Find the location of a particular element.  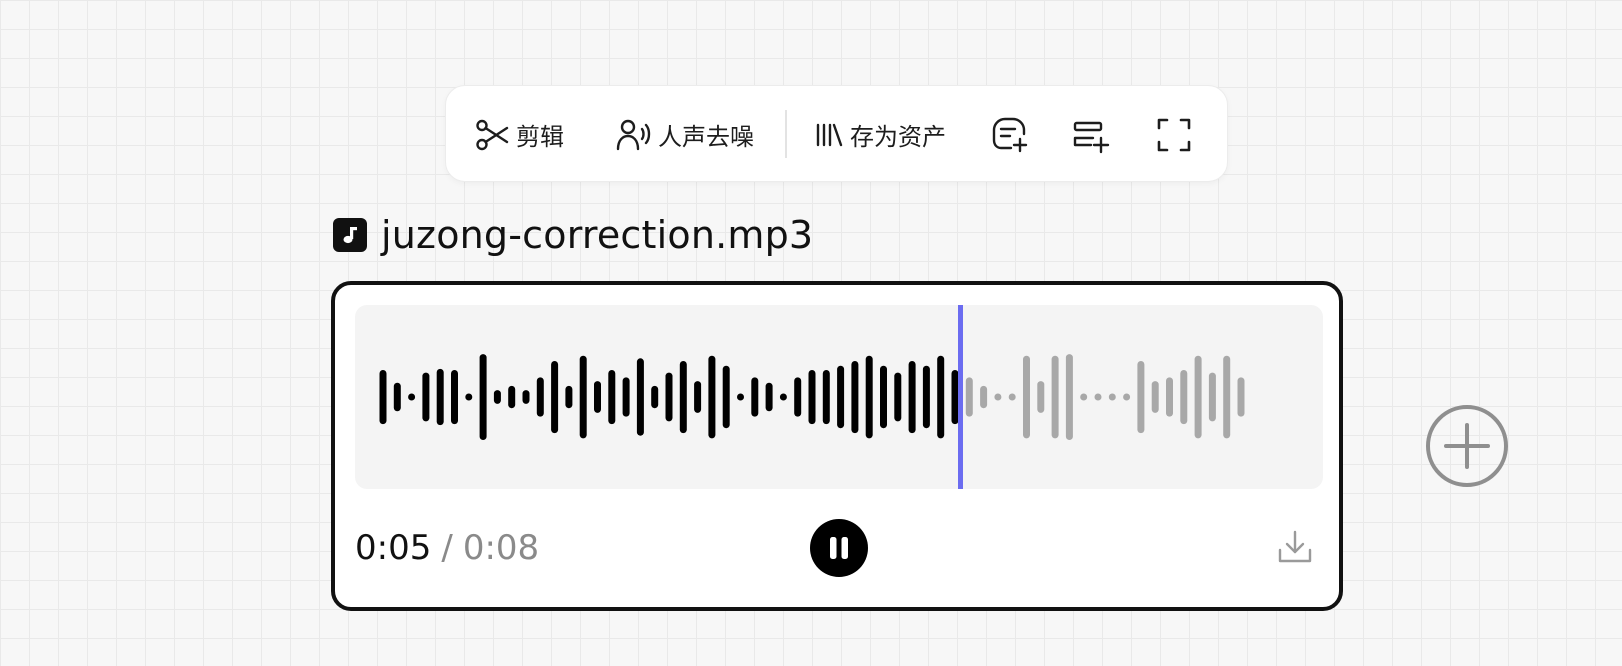

add-node-button is located at coordinates (1467, 446).